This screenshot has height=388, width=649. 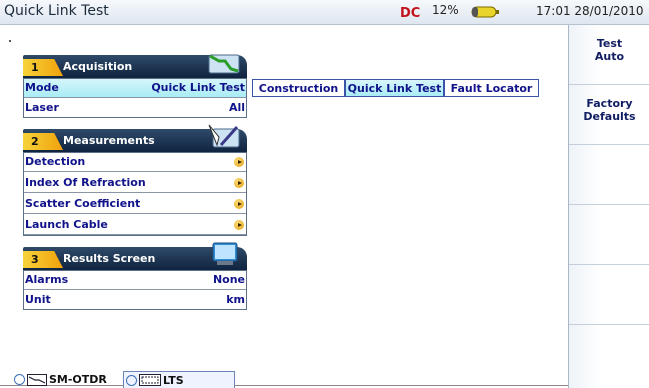 What do you see at coordinates (224, 64) in the screenshot?
I see `acquisition-trace-icon` at bounding box center [224, 64].